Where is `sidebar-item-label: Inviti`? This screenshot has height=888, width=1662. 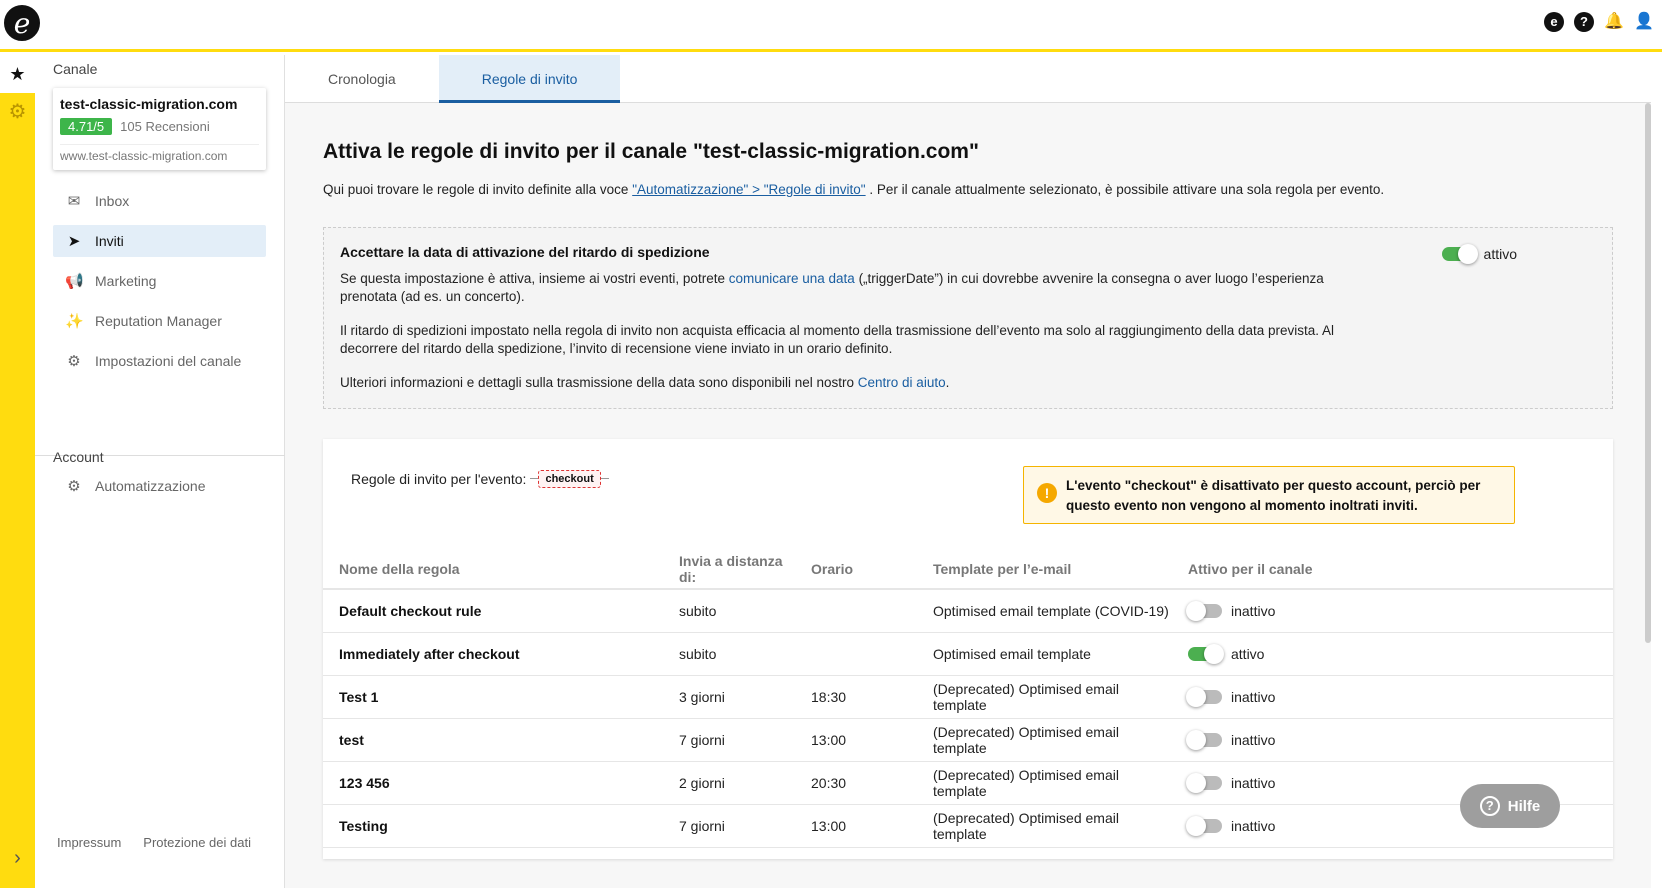 sidebar-item-label: Inviti is located at coordinates (109, 241).